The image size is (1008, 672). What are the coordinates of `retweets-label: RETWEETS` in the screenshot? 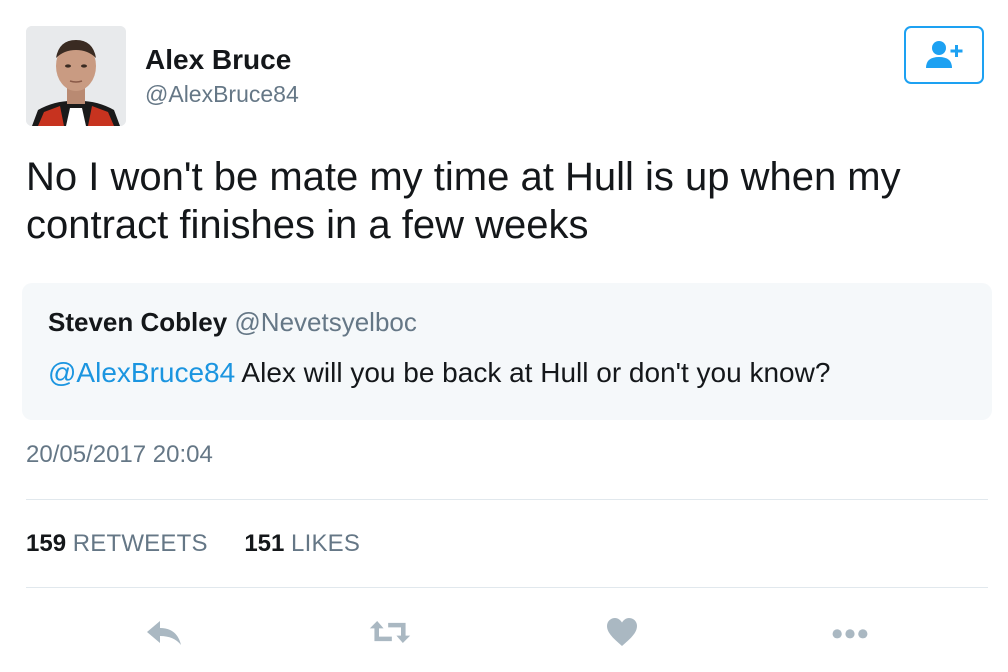 It's located at (140, 543).